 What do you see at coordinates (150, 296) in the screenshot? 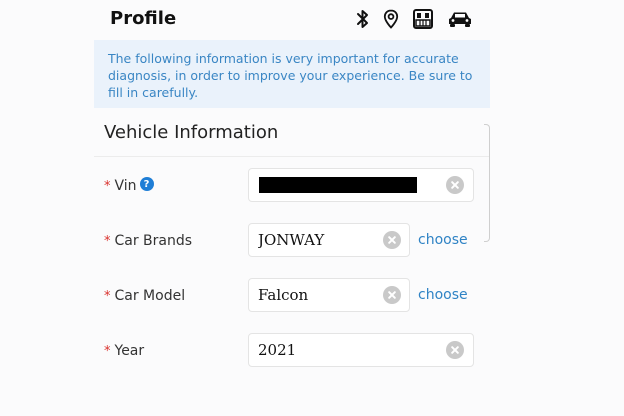
I see `car-model-label-text: Car Model` at bounding box center [150, 296].